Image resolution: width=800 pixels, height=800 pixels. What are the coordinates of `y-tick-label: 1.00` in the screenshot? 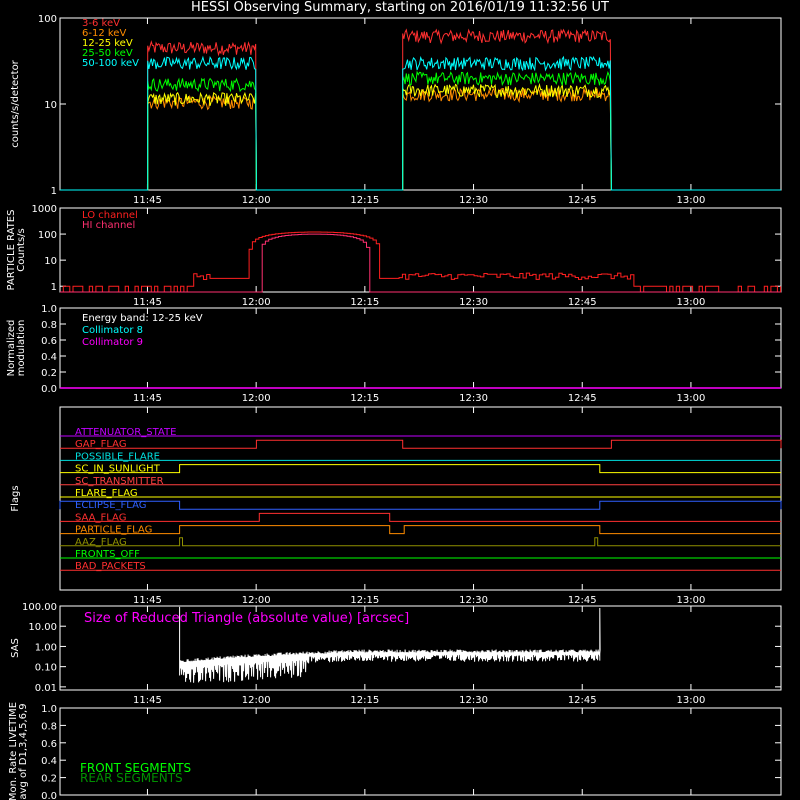 It's located at (46, 647).